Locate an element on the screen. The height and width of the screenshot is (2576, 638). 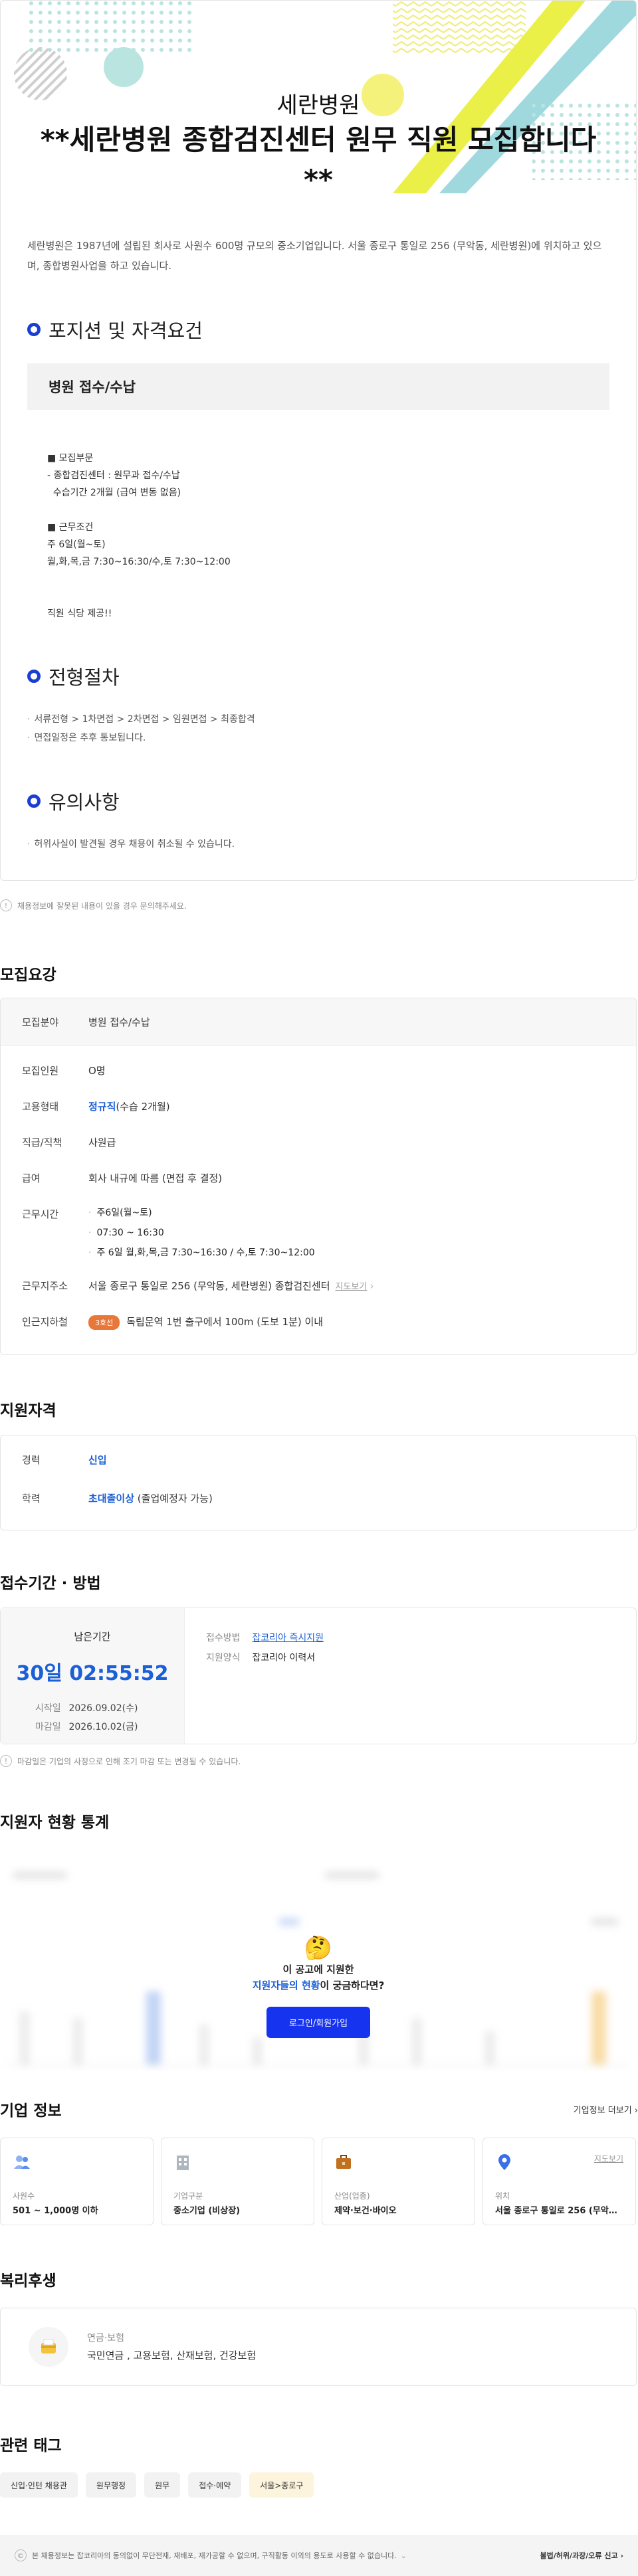
card-label: 위치 is located at coordinates (502, 2196).